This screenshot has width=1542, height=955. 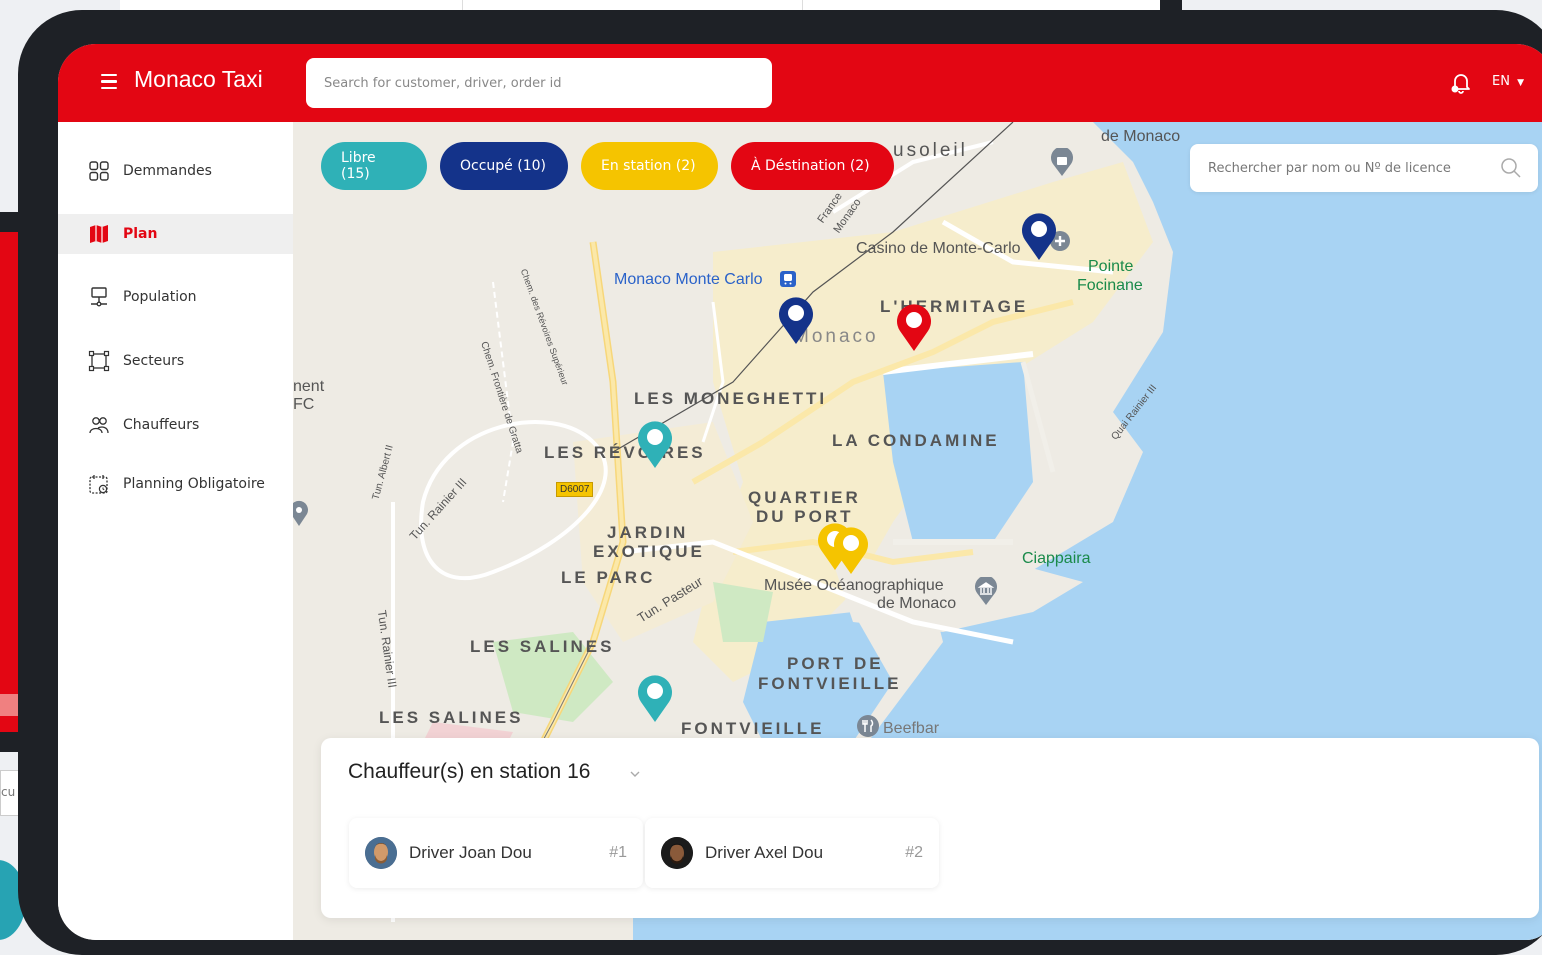 I want to click on map-label-port-de: PORT DE, so click(x=835, y=663).